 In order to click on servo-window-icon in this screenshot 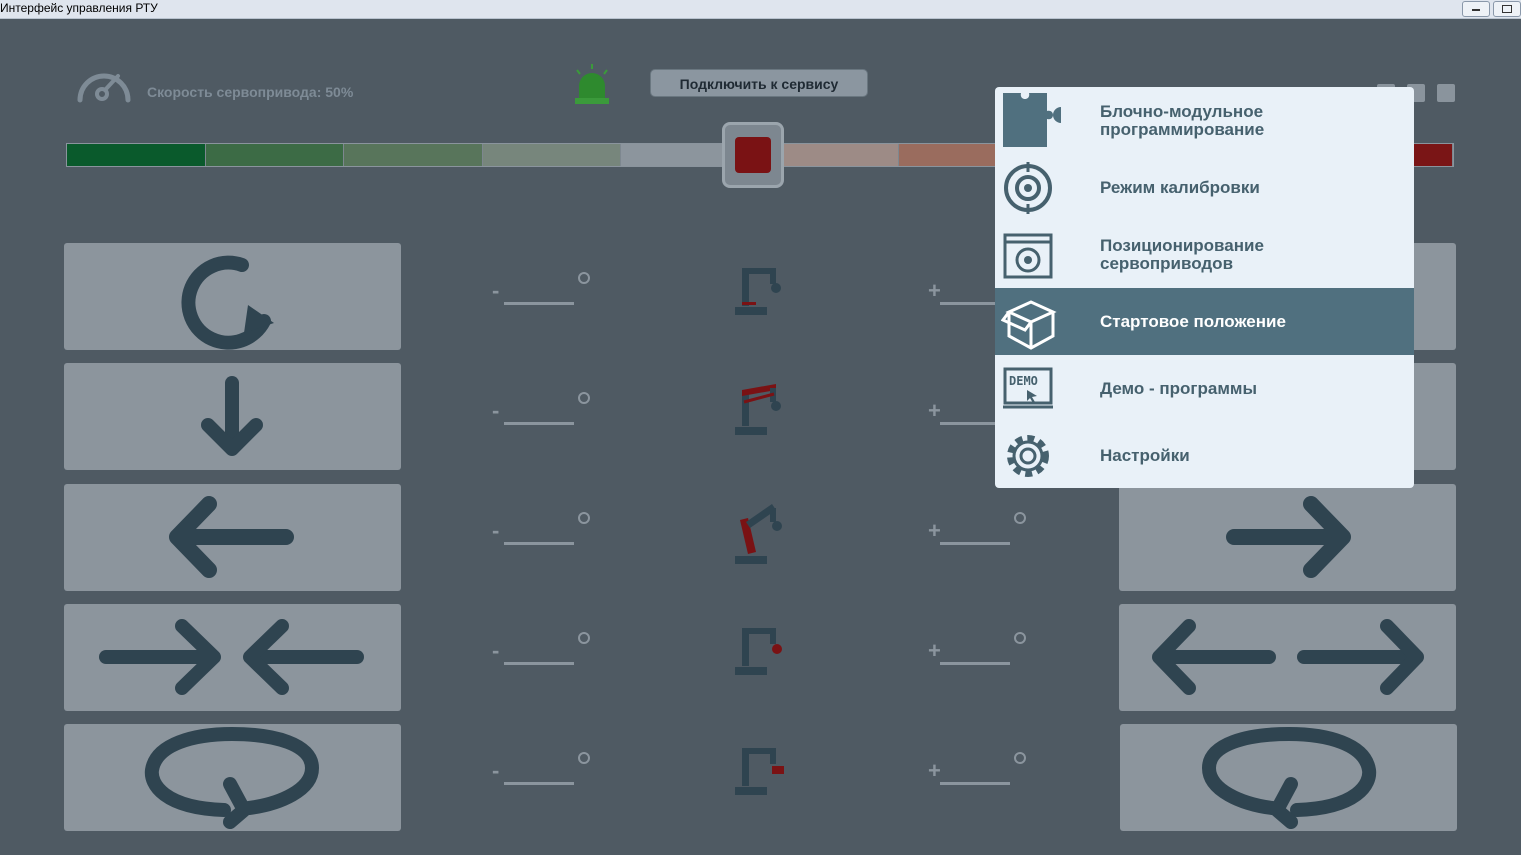, I will do `click(1028, 256)`.